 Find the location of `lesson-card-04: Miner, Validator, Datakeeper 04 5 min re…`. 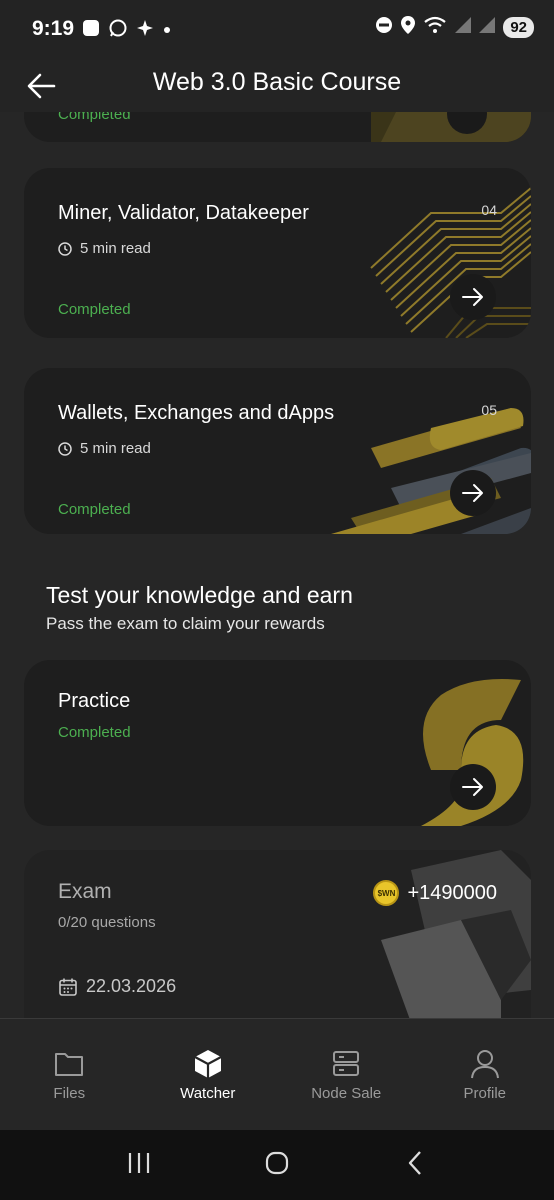

lesson-card-04: Miner, Validator, Datakeeper 04 5 min re… is located at coordinates (277, 253).